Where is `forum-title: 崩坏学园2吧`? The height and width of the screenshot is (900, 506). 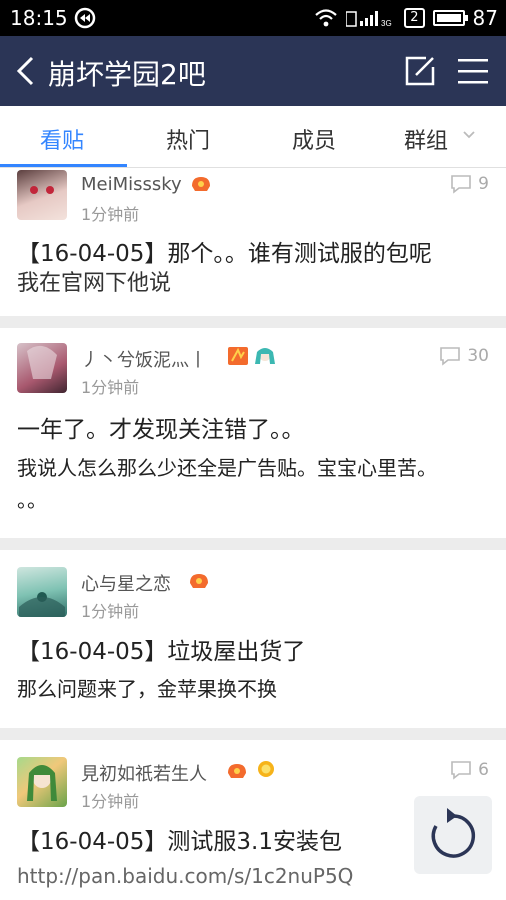
forum-title: 崩坏学园2吧 is located at coordinates (127, 74).